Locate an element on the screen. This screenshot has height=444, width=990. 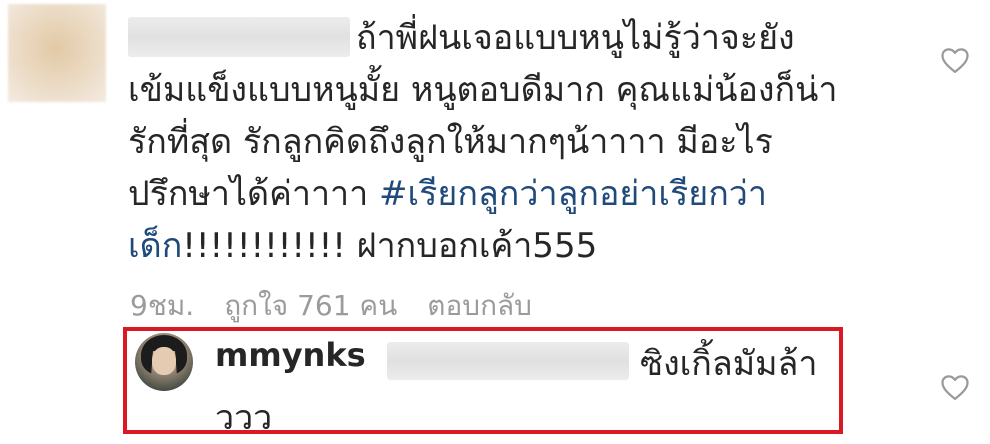
reply-mention-blurred is located at coordinates (508, 361).